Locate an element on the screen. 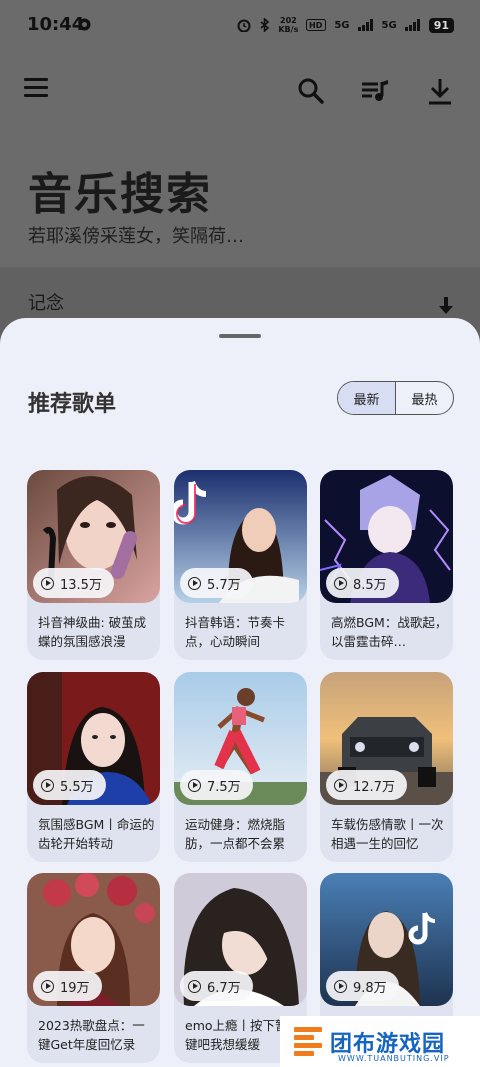 This screenshot has height=1067, width=480. signal-1-label: 5G is located at coordinates (342, 25).